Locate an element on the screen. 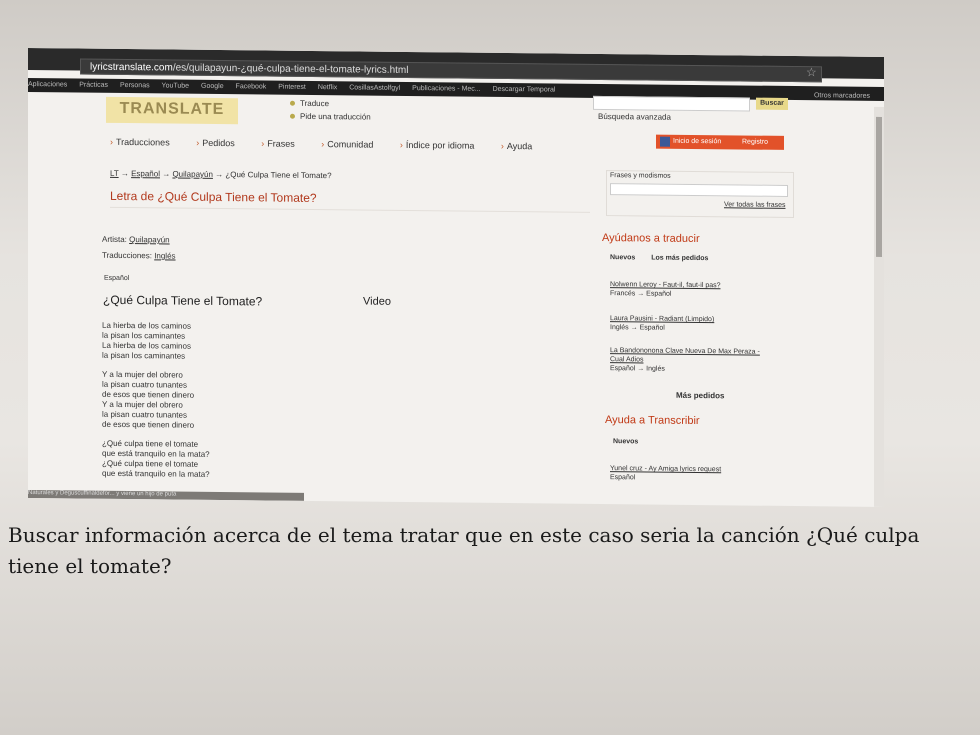 The image size is (980, 735). bookmark-item: Personas is located at coordinates (135, 84).